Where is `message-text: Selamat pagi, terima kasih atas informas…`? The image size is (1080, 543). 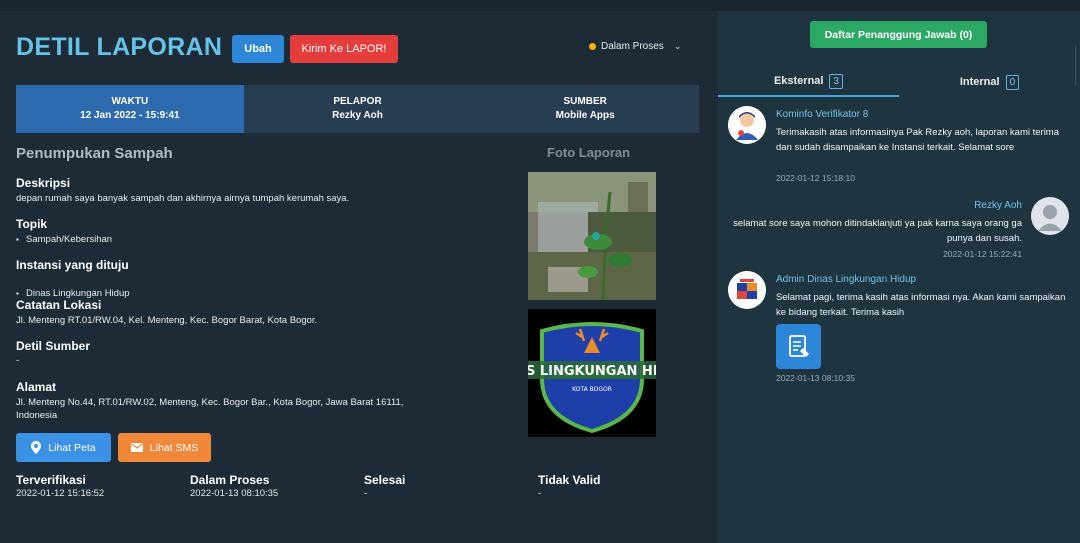
message-text: Selamat pagi, terima kasih atas informas… is located at coordinates (921, 305).